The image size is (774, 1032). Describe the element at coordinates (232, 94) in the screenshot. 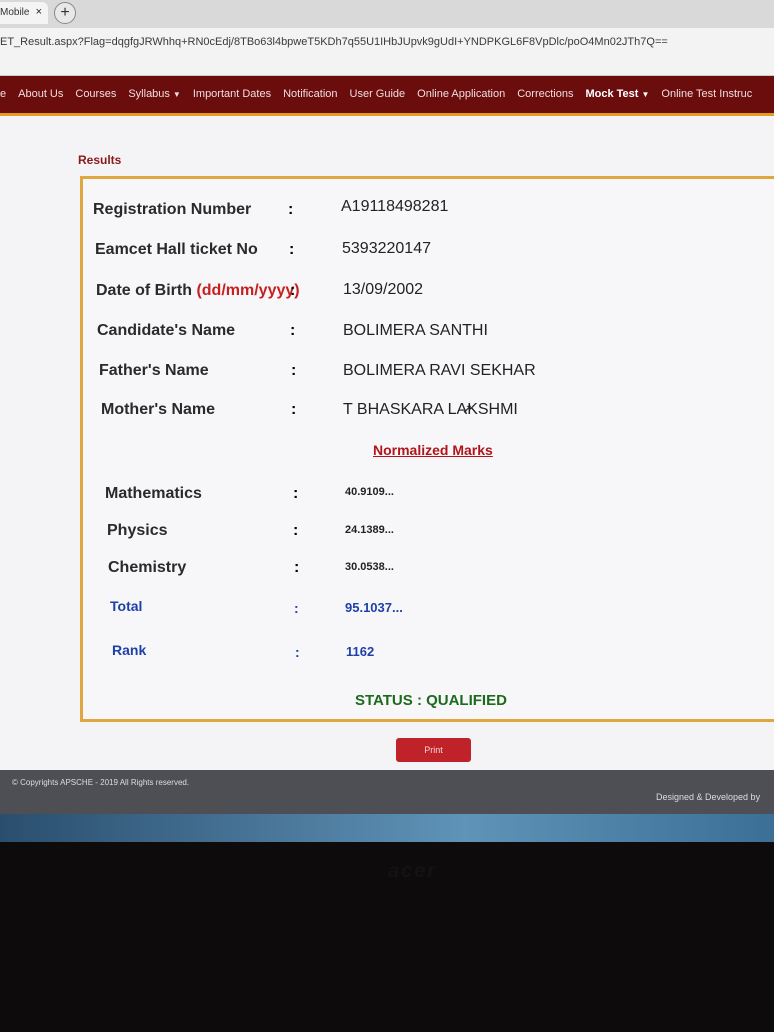

I see `nav-item-important-dates: Important Dates` at that location.